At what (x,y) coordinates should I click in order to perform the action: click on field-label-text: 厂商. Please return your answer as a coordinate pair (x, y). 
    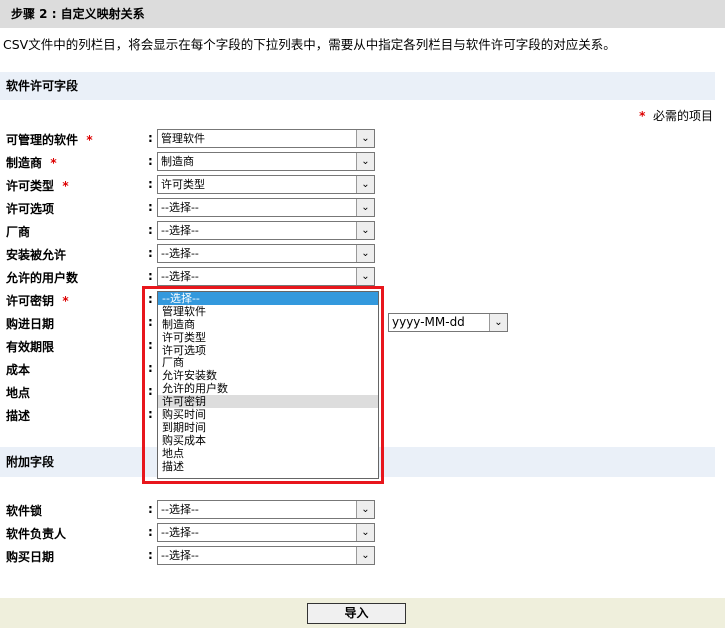
    Looking at the image, I should click on (18, 232).